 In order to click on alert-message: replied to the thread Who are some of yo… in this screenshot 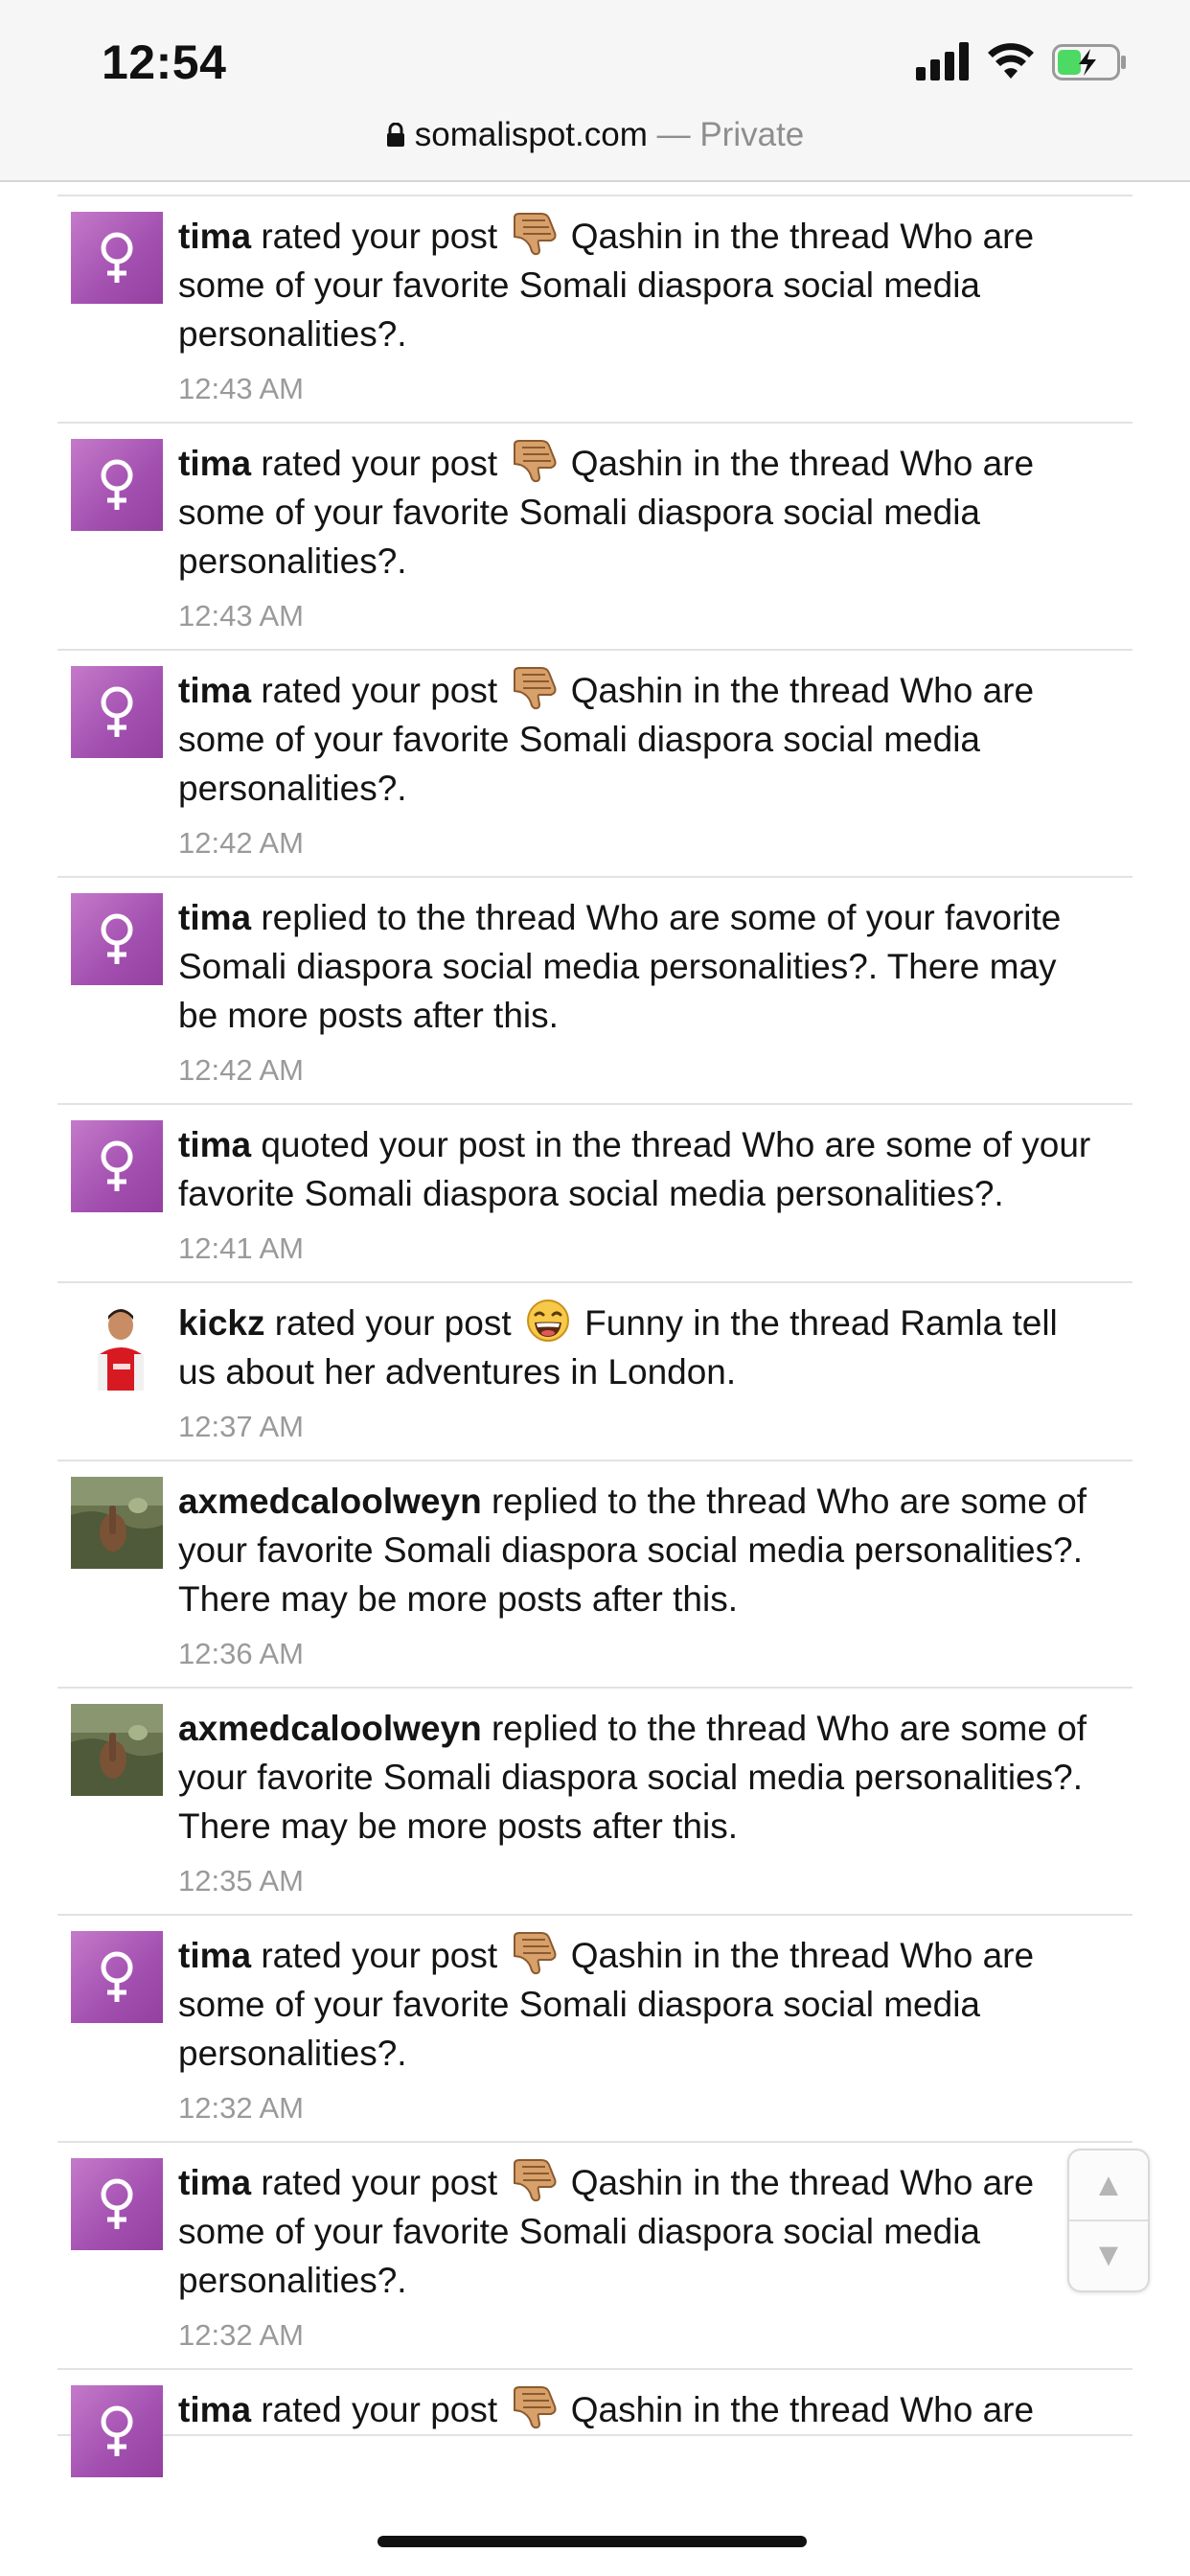, I will do `click(620, 966)`.